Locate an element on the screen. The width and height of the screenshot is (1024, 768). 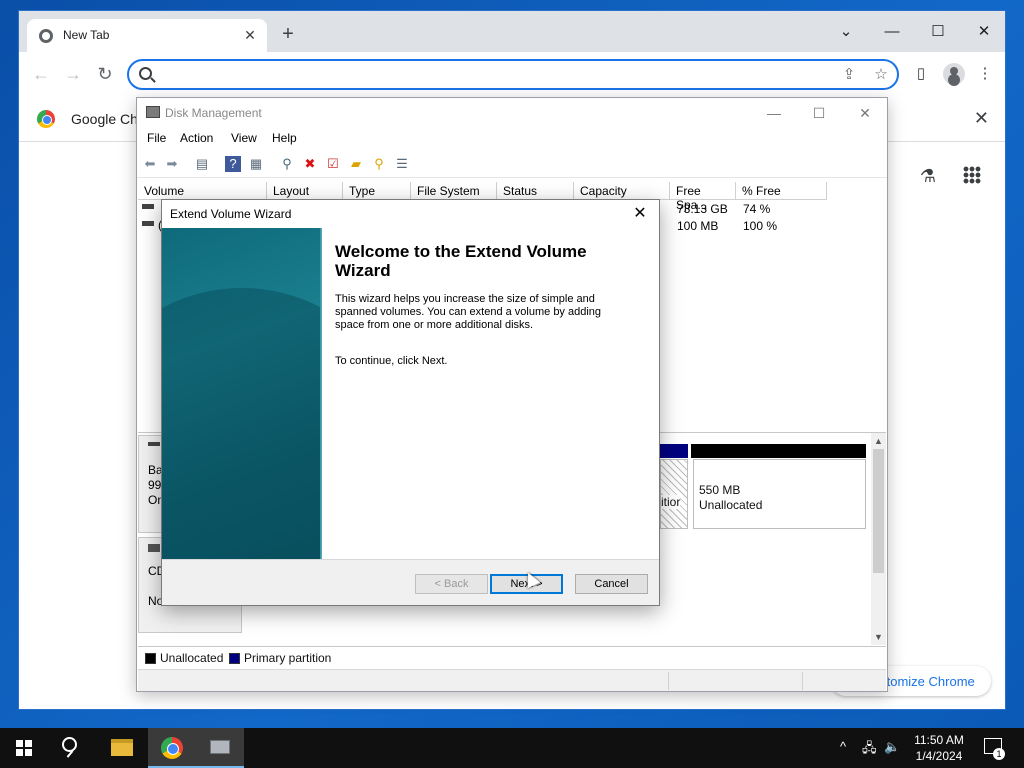
legend-primary-swatch is located at coordinates (234, 658).